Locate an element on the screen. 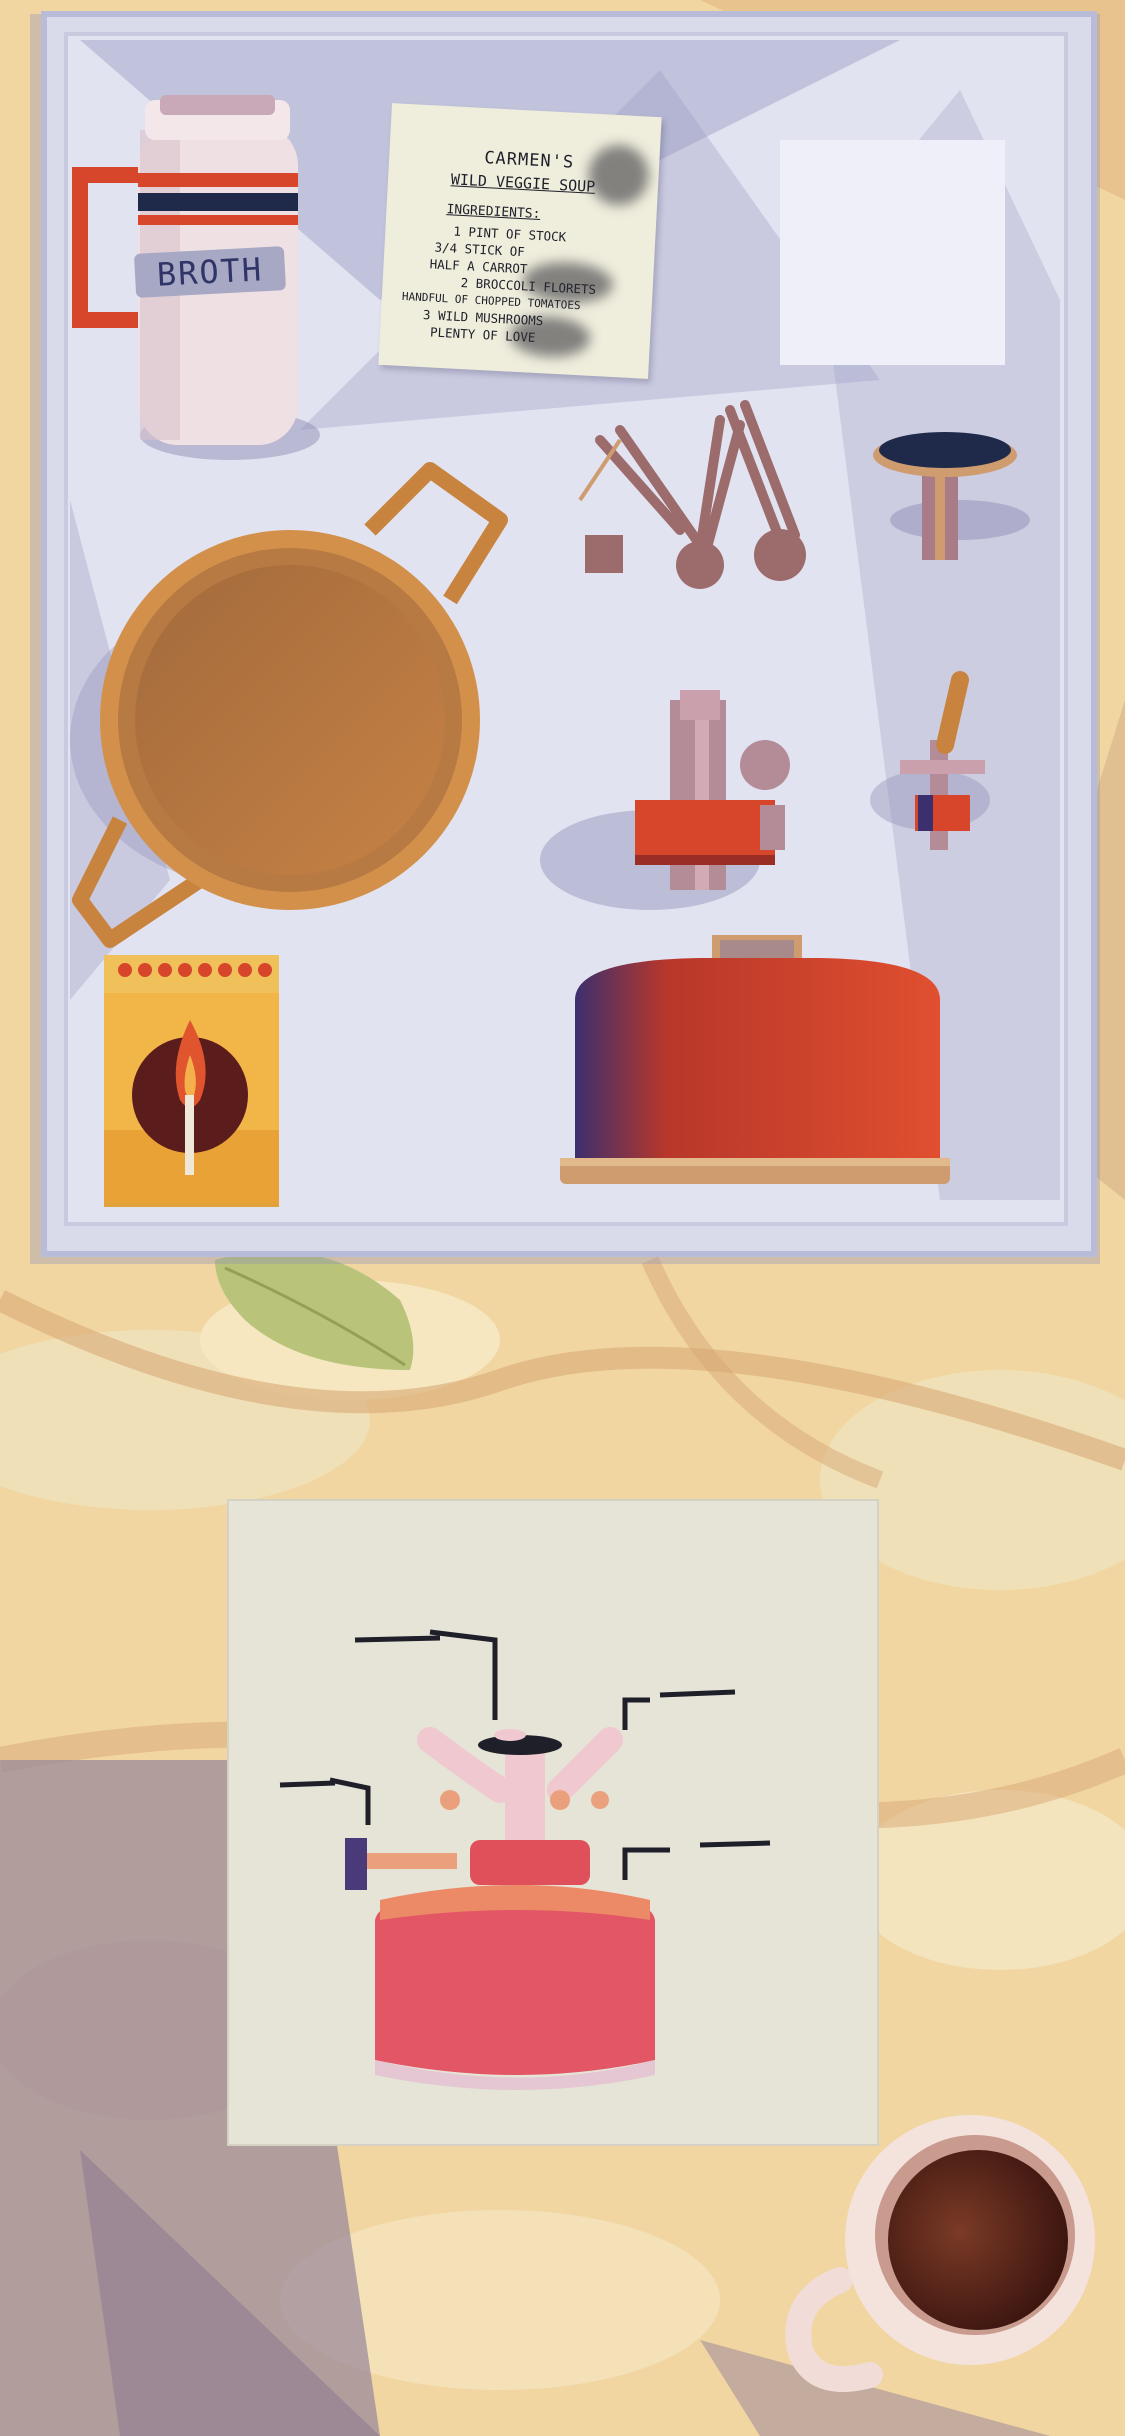  diagram-canister is located at coordinates (515, 1987).